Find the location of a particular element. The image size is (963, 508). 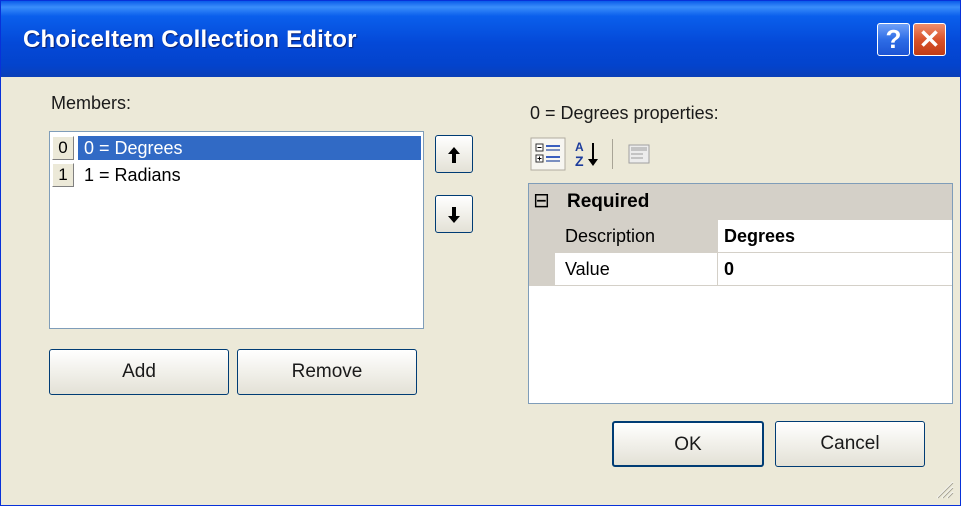

cancel-button: Cancel is located at coordinates (850, 444).